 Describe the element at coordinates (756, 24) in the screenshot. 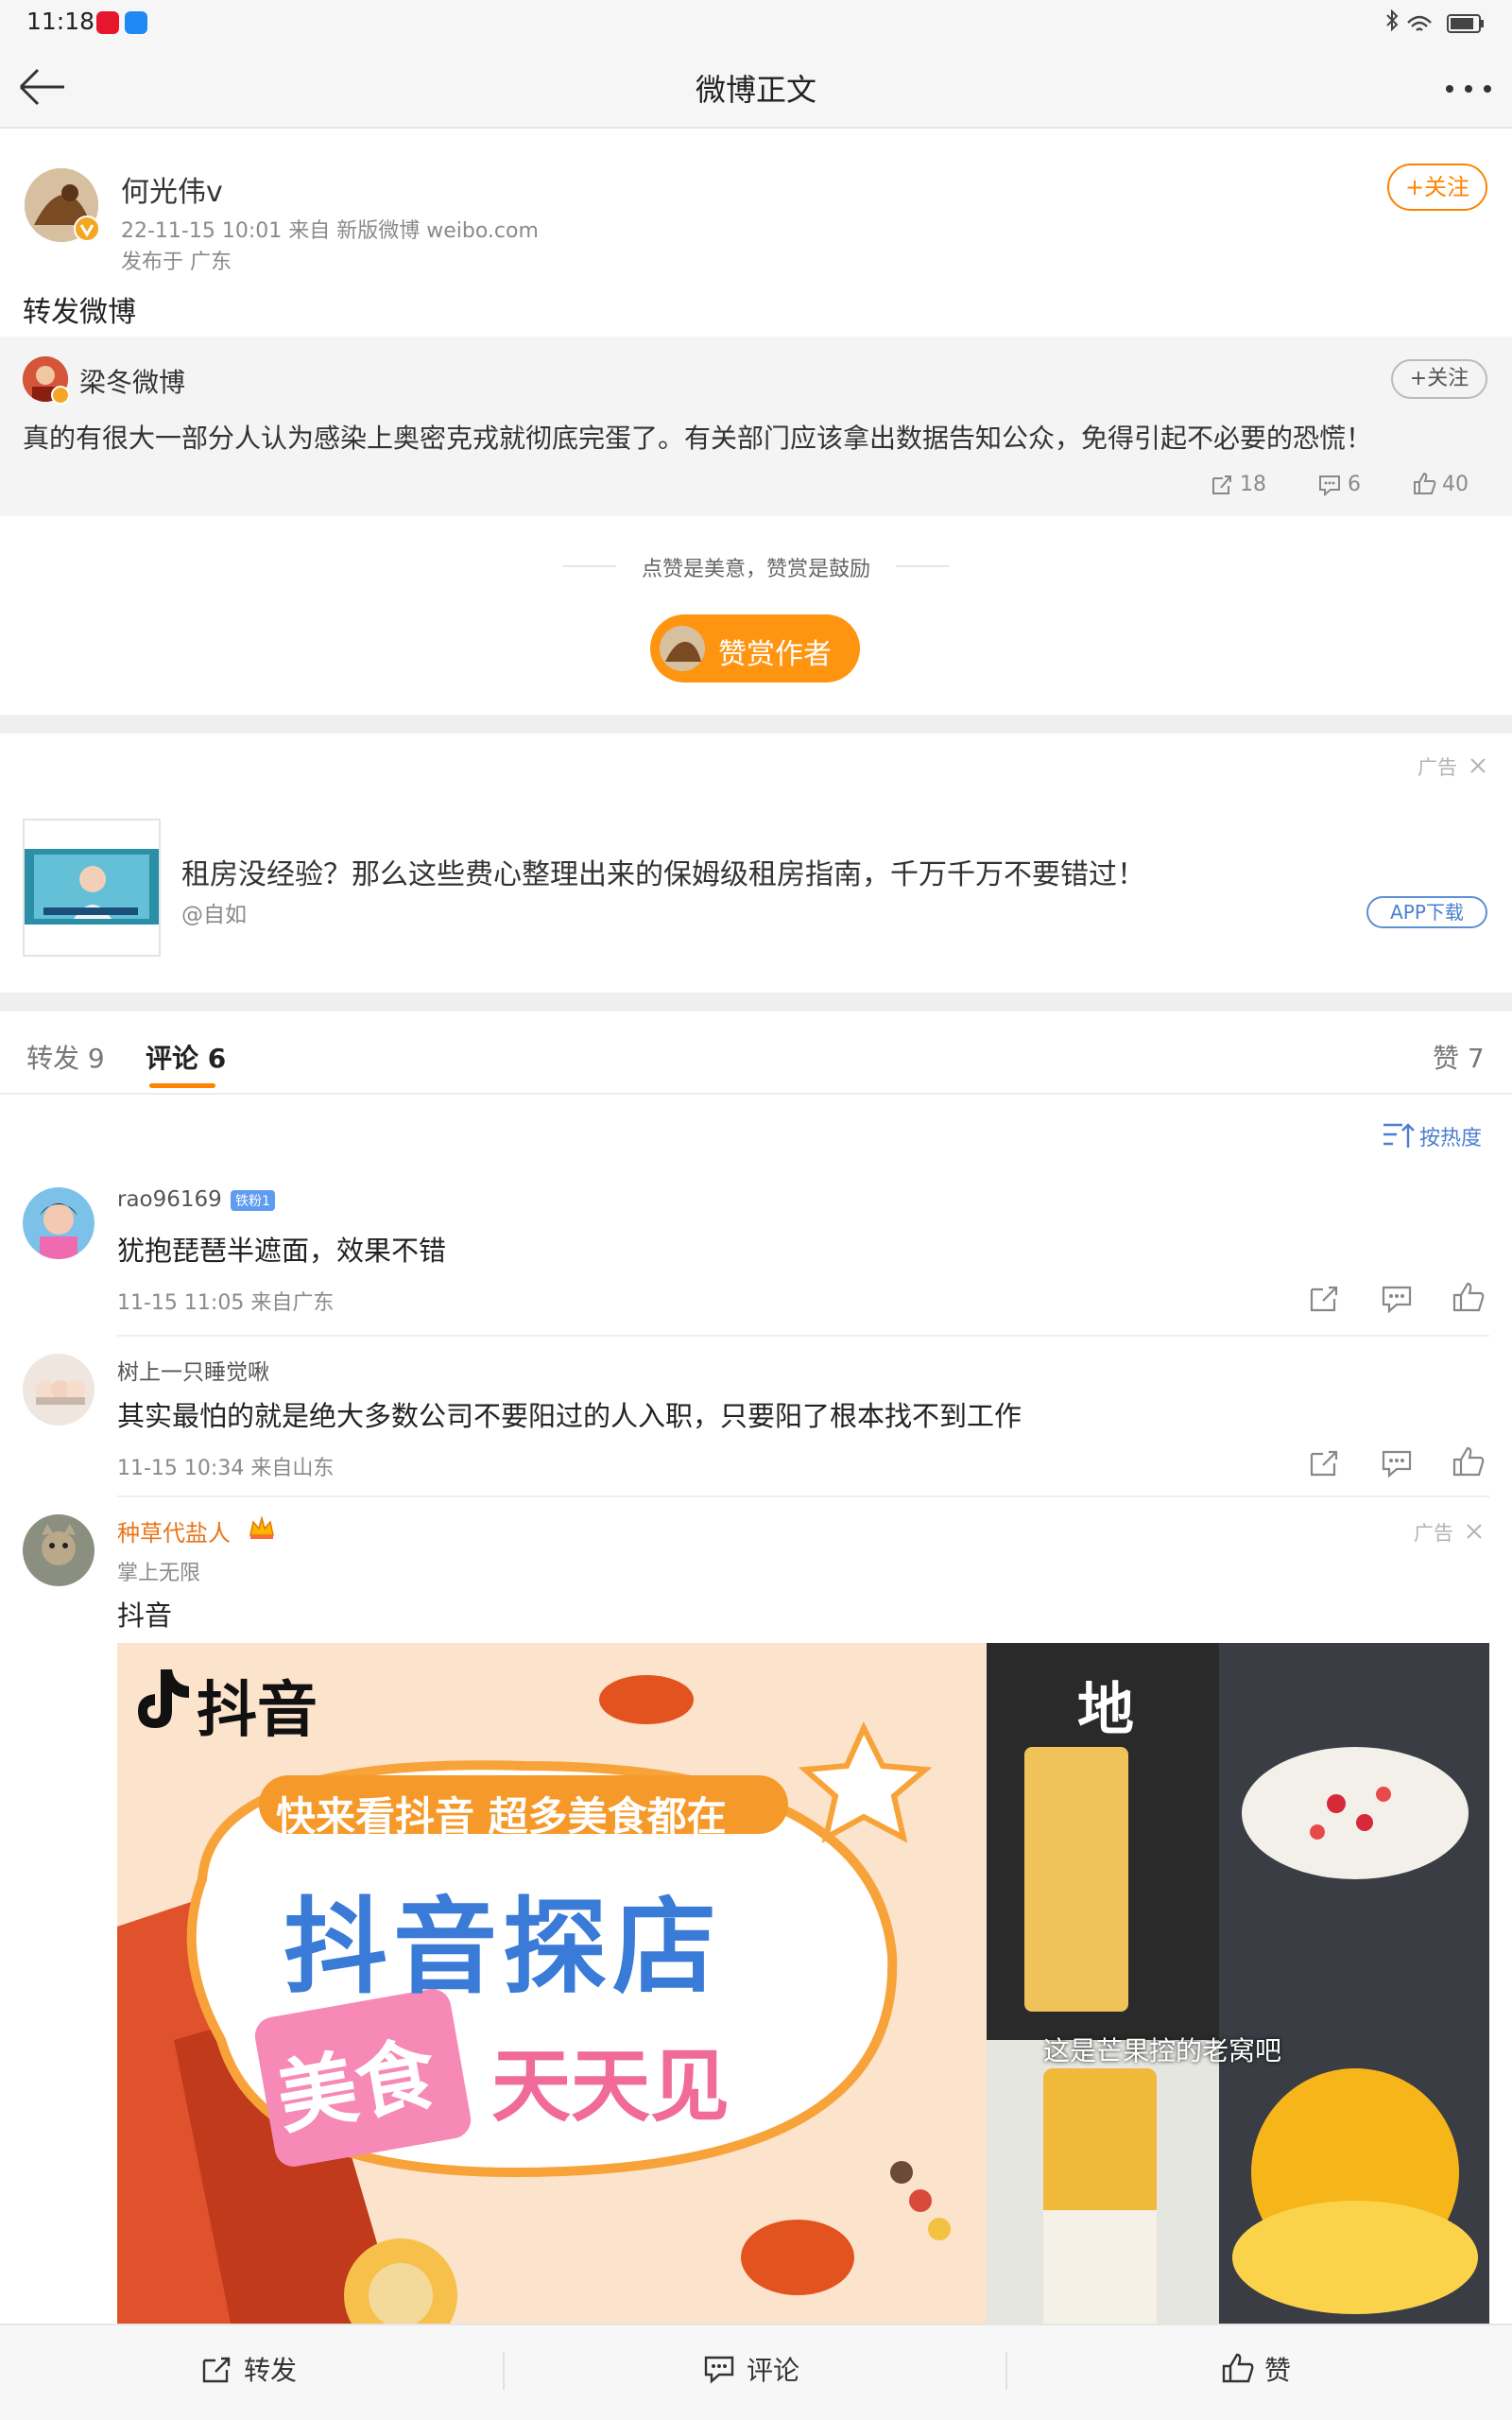

I see `status-bar: 11:18` at that location.